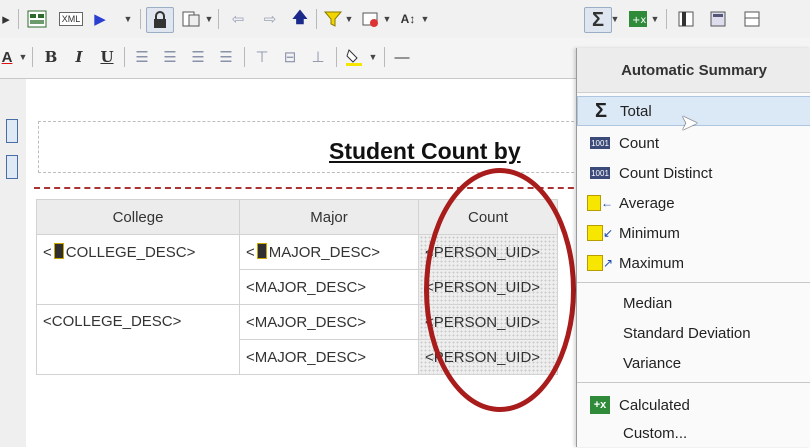 This screenshot has height=448, width=810. What do you see at coordinates (23, 57) in the screenshot?
I see `font-color-dropdown-icon: ▼` at bounding box center [23, 57].